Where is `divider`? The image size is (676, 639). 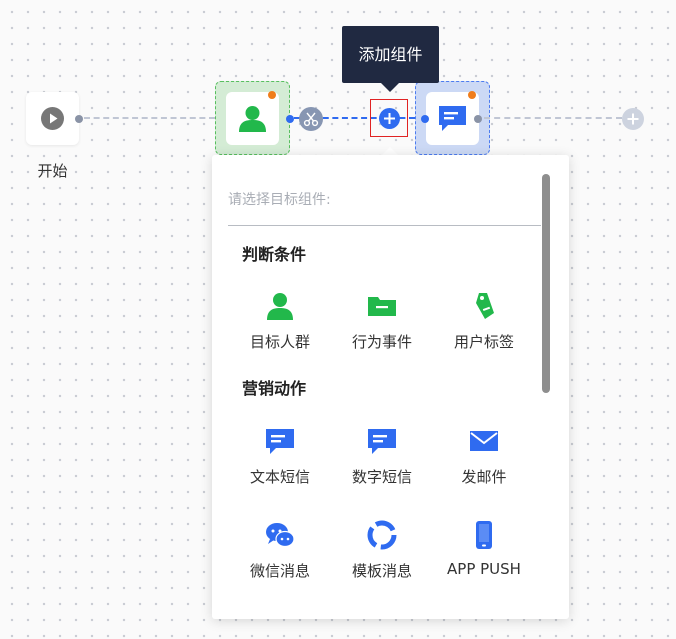
divider is located at coordinates (384, 225).